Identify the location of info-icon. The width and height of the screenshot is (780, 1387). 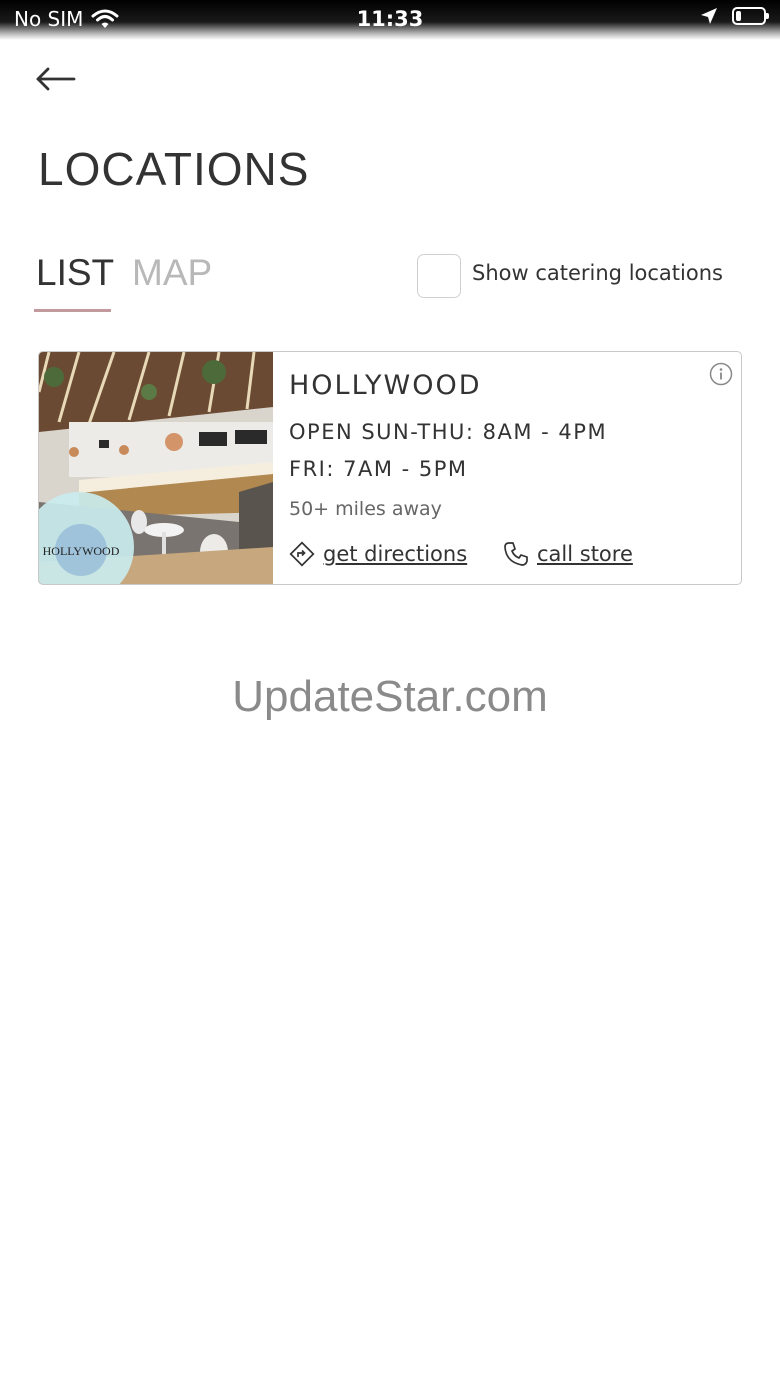
(721, 374).